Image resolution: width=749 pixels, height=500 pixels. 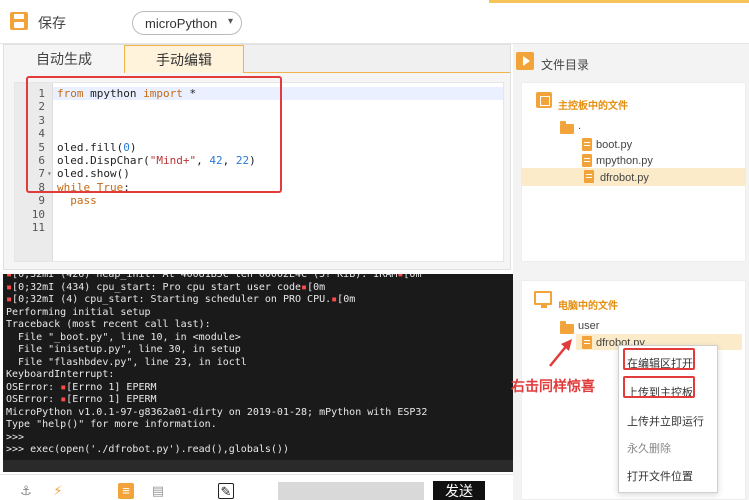 I want to click on board-file-mpython: mpython.py, so click(x=624, y=161).